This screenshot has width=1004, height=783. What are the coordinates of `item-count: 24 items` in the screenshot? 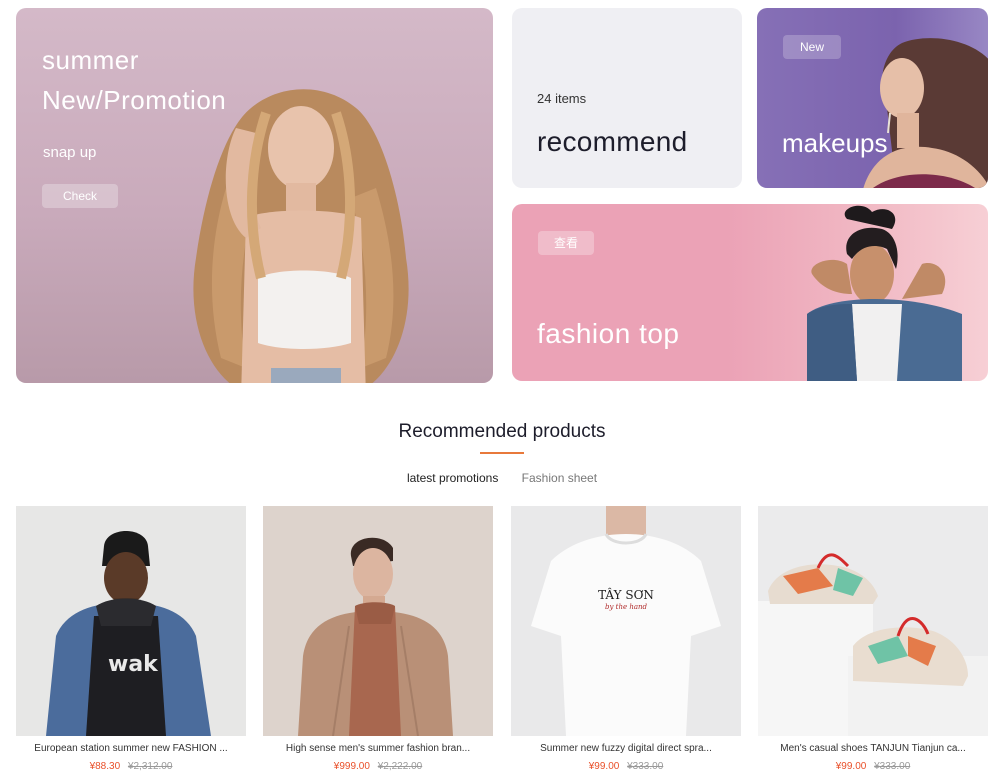 It's located at (562, 98).